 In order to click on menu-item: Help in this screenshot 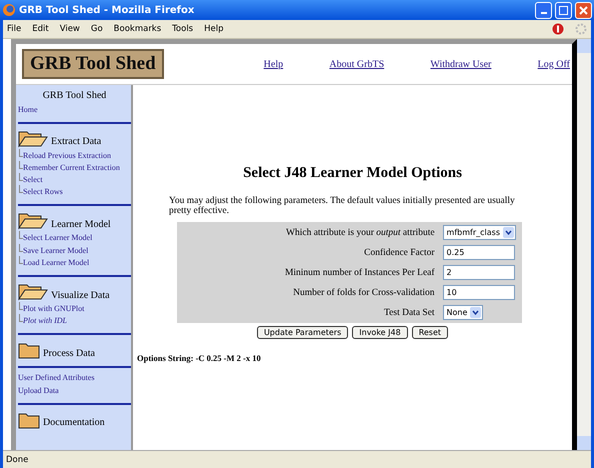, I will do `click(214, 29)`.